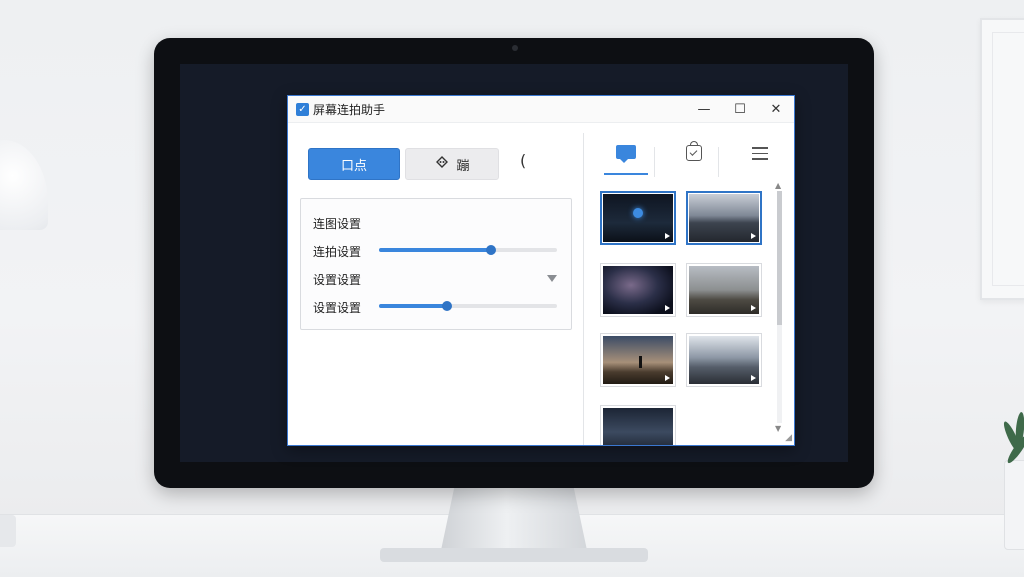 The width and height of the screenshot is (1024, 577). I want to click on lamp-base, so click(8, 531).